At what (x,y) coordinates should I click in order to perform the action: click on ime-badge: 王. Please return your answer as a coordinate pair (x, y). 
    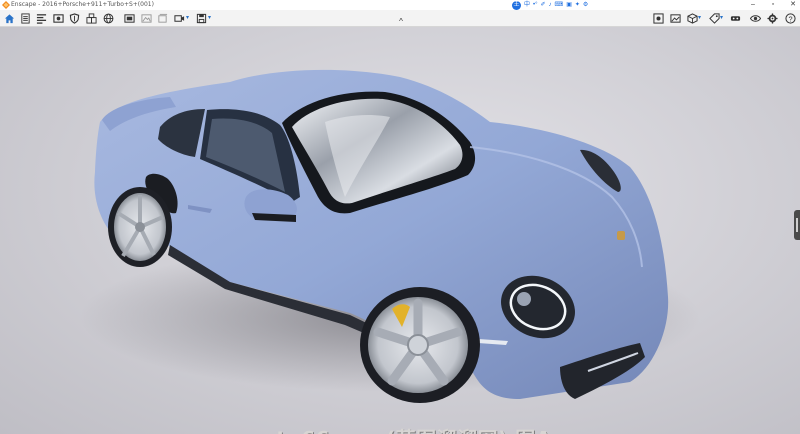
    Looking at the image, I should click on (516, 5).